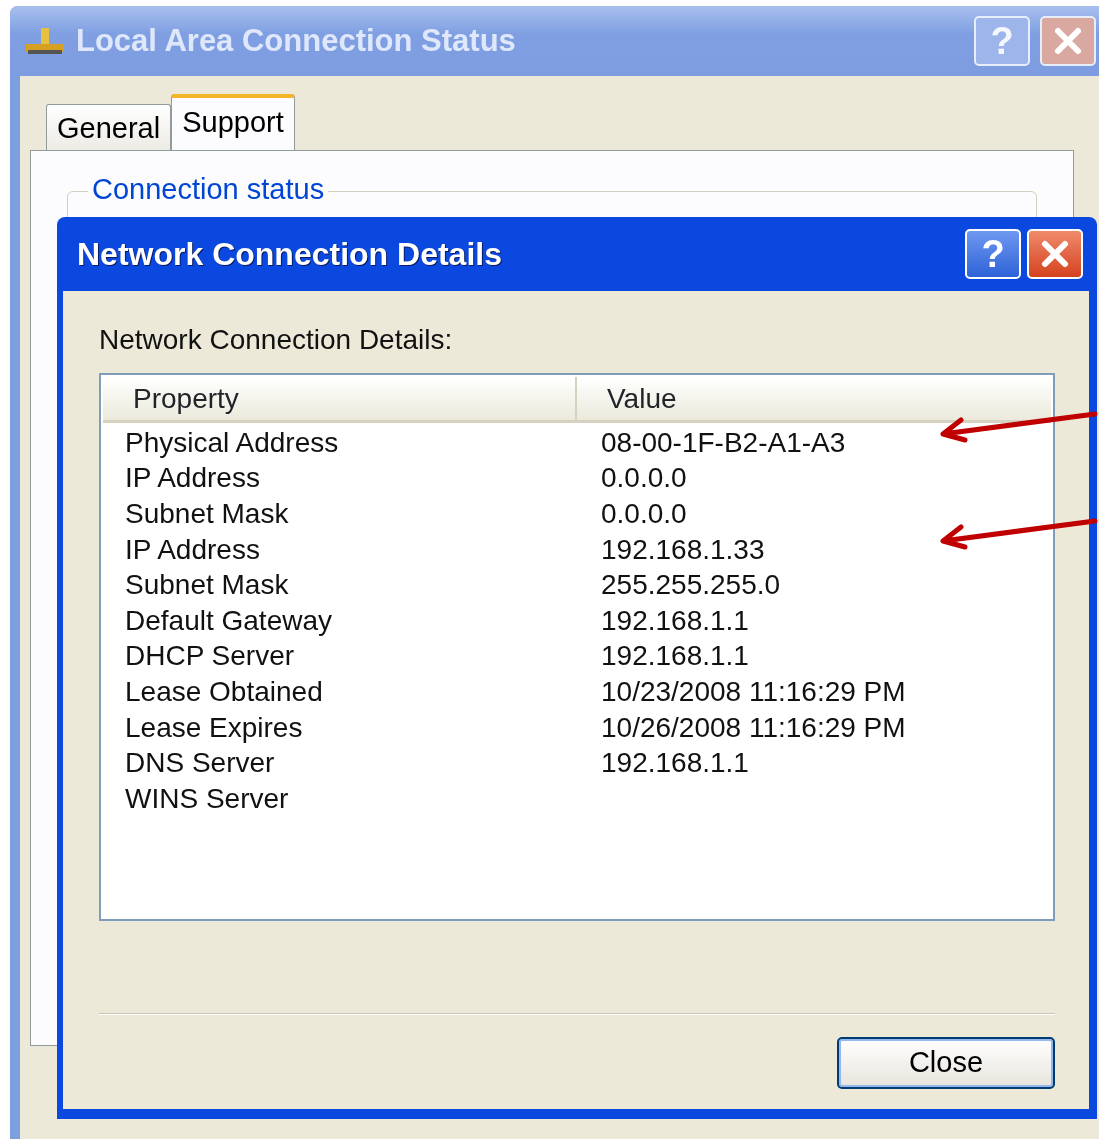  What do you see at coordinates (224, 691) in the screenshot?
I see `property-cell-text: Lease Obtained` at bounding box center [224, 691].